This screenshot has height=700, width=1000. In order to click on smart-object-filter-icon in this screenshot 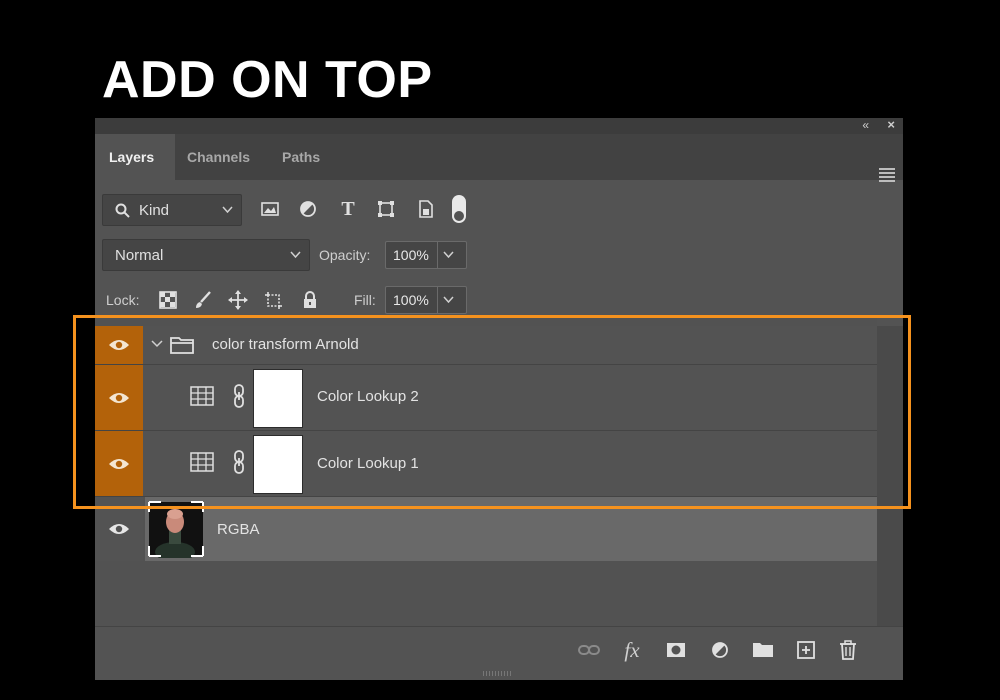, I will do `click(426, 209)`.